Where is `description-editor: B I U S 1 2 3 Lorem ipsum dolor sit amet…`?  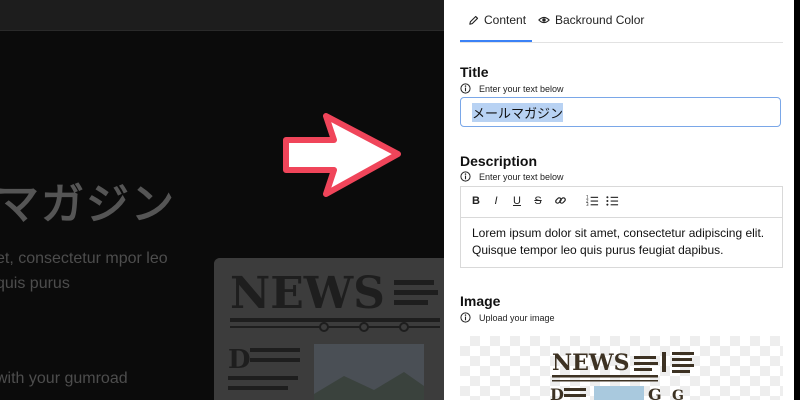
description-editor: B I U S 1 2 3 Lorem ipsum dolor sit amet… is located at coordinates (621, 227).